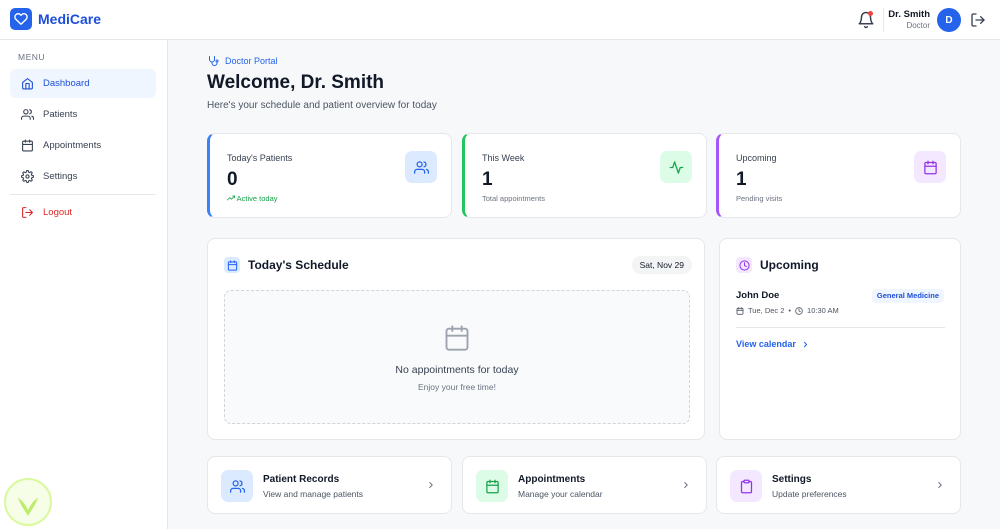 This screenshot has width=1000, height=529. I want to click on view-calendar-label: View calendar, so click(766, 344).